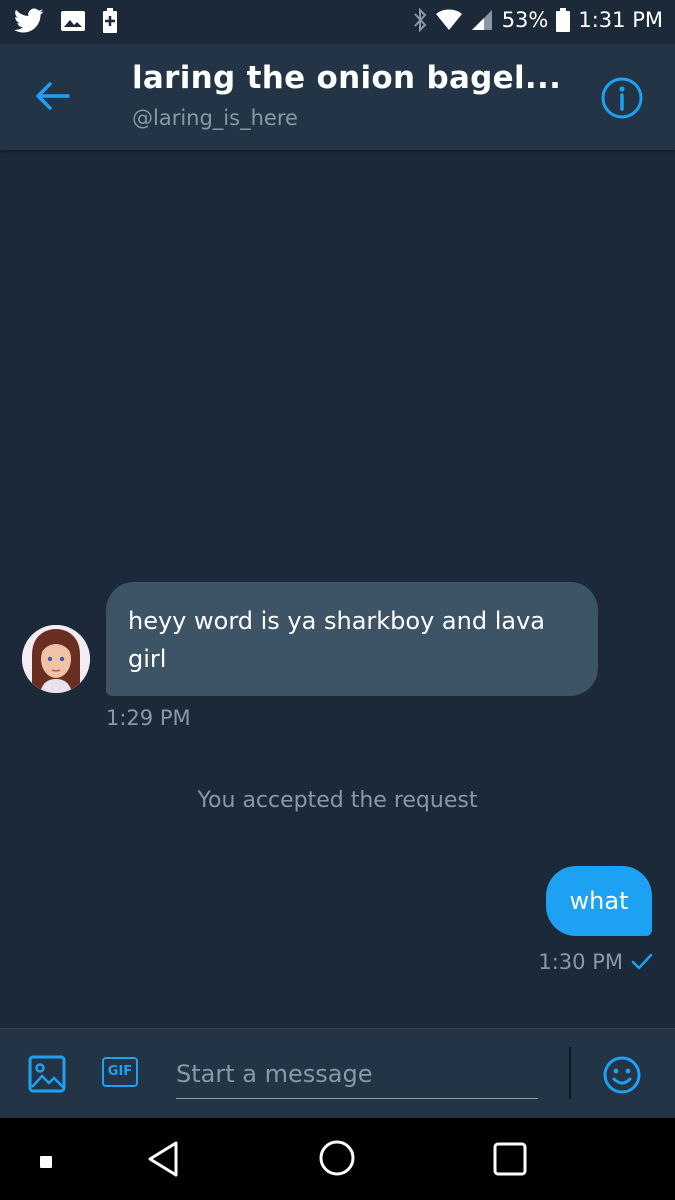  What do you see at coordinates (580, 962) in the screenshot?
I see `outgoing-message-time: 1:30 PM` at bounding box center [580, 962].